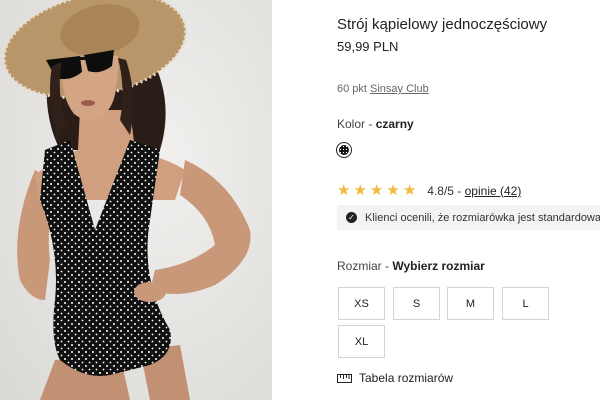 Image resolution: width=600 pixels, height=400 pixels. I want to click on color-swatch-black, so click(344, 150).